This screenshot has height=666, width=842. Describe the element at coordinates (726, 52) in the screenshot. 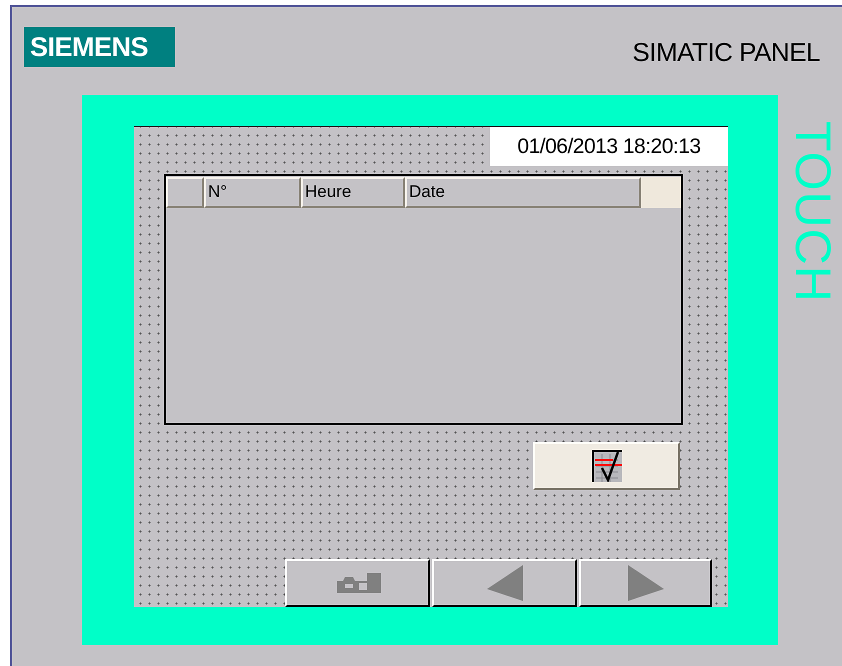

I see `panel-title: SIMATIC PANEL` at that location.